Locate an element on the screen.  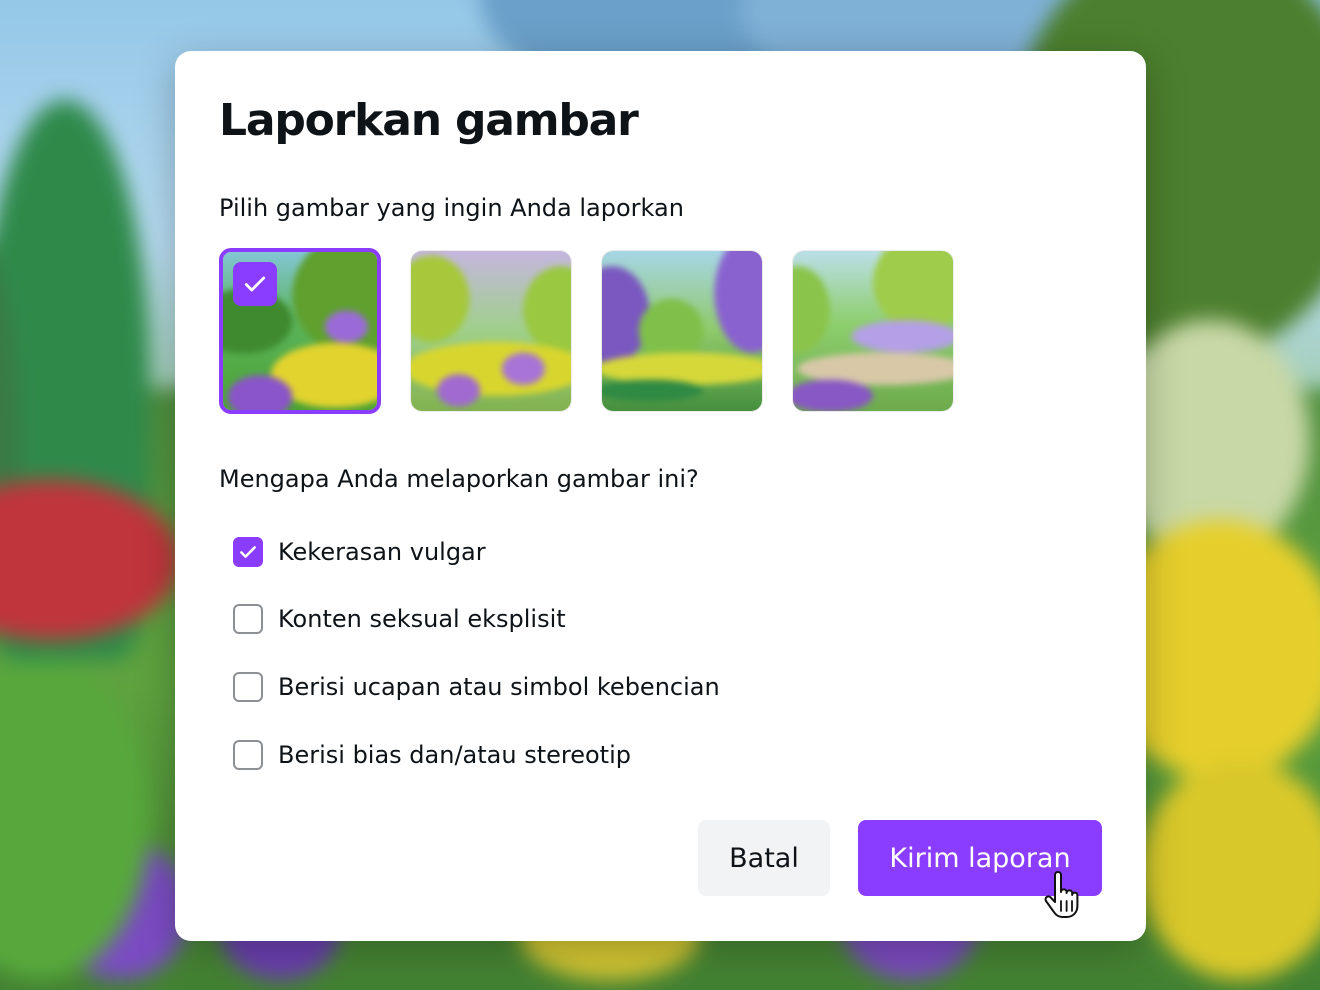
reason-option-hate-speech: Berisi ucapan atau simbol kebencian is located at coordinates (583, 687).